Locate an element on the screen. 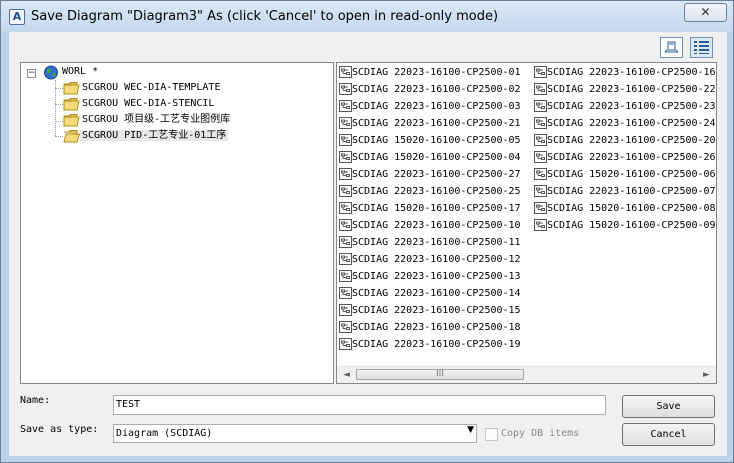  file-item: SCDIAG 15020-16100-CP2500-04 is located at coordinates (430, 157).